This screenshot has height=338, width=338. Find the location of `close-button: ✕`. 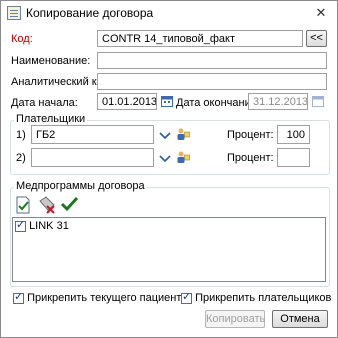

close-button: ✕ is located at coordinates (321, 12).